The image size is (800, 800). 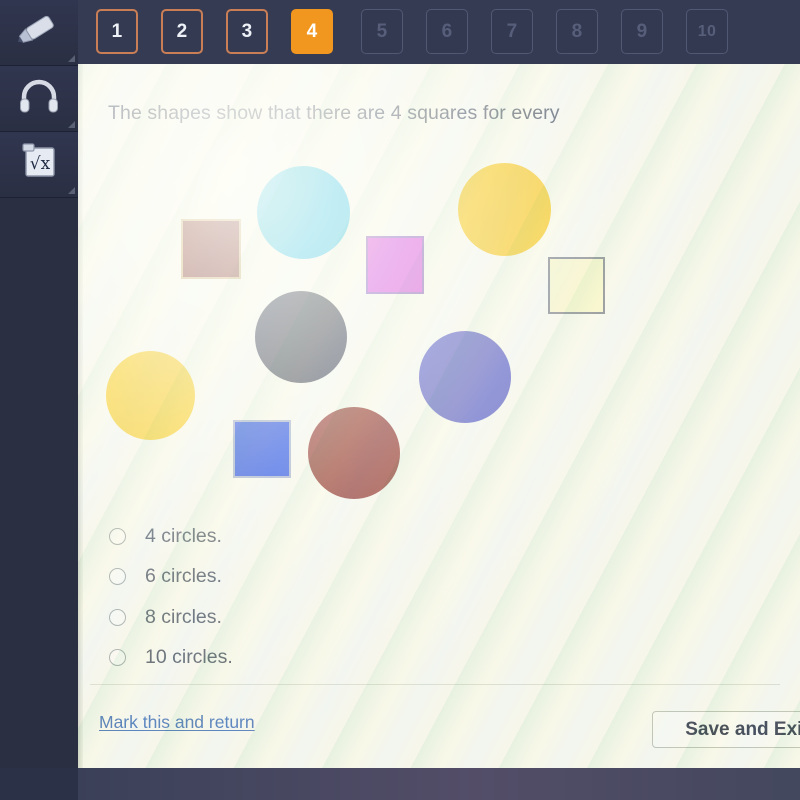 What do you see at coordinates (366, 617) in the screenshot?
I see `answer-option-3: 8 circles.` at bounding box center [366, 617].